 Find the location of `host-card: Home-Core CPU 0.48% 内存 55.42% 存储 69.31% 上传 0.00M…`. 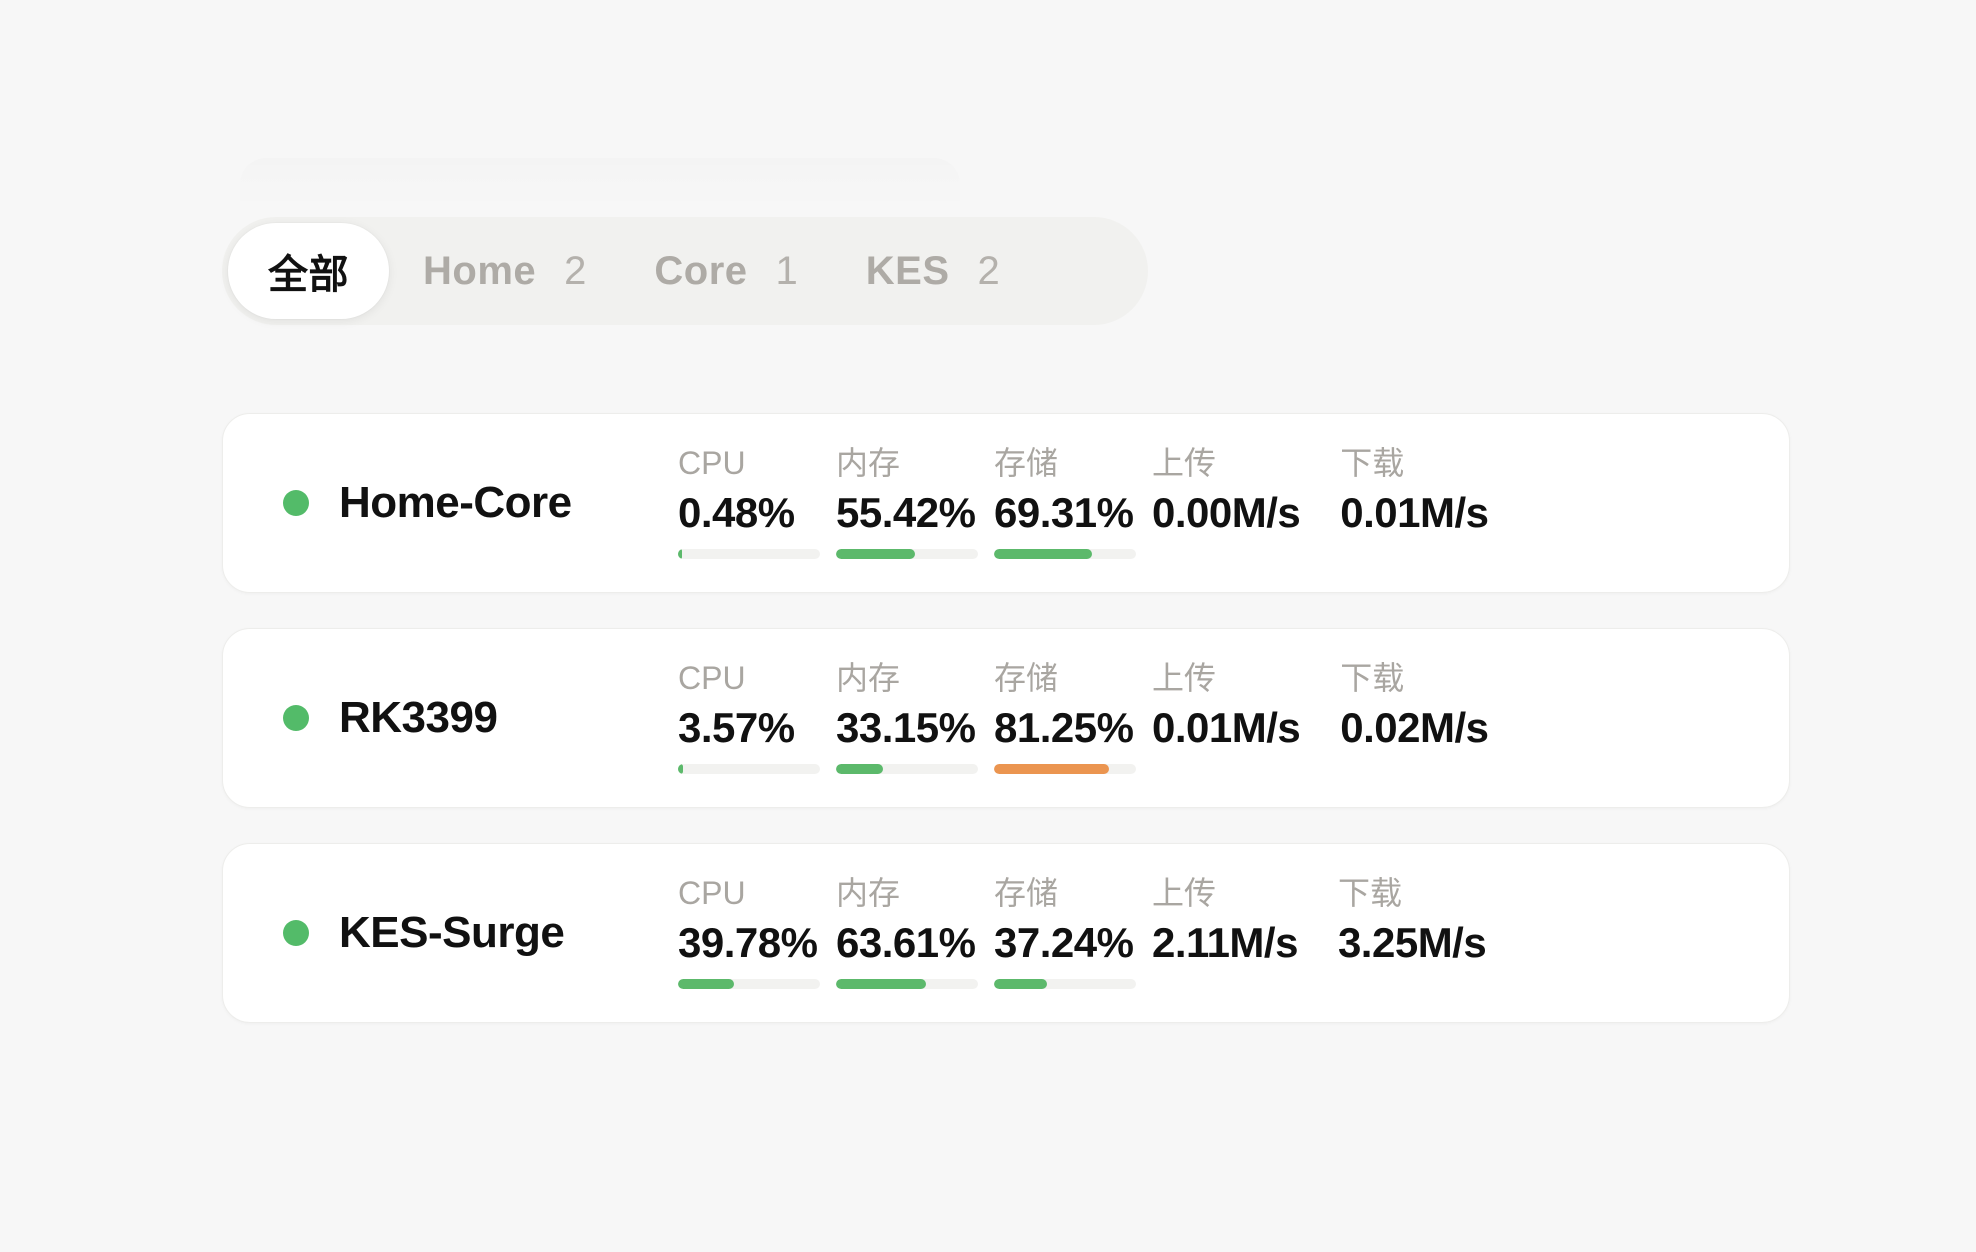

host-card: Home-Core CPU 0.48% 内存 55.42% 存储 69.31% 上传 0.00M… is located at coordinates (1006, 503).